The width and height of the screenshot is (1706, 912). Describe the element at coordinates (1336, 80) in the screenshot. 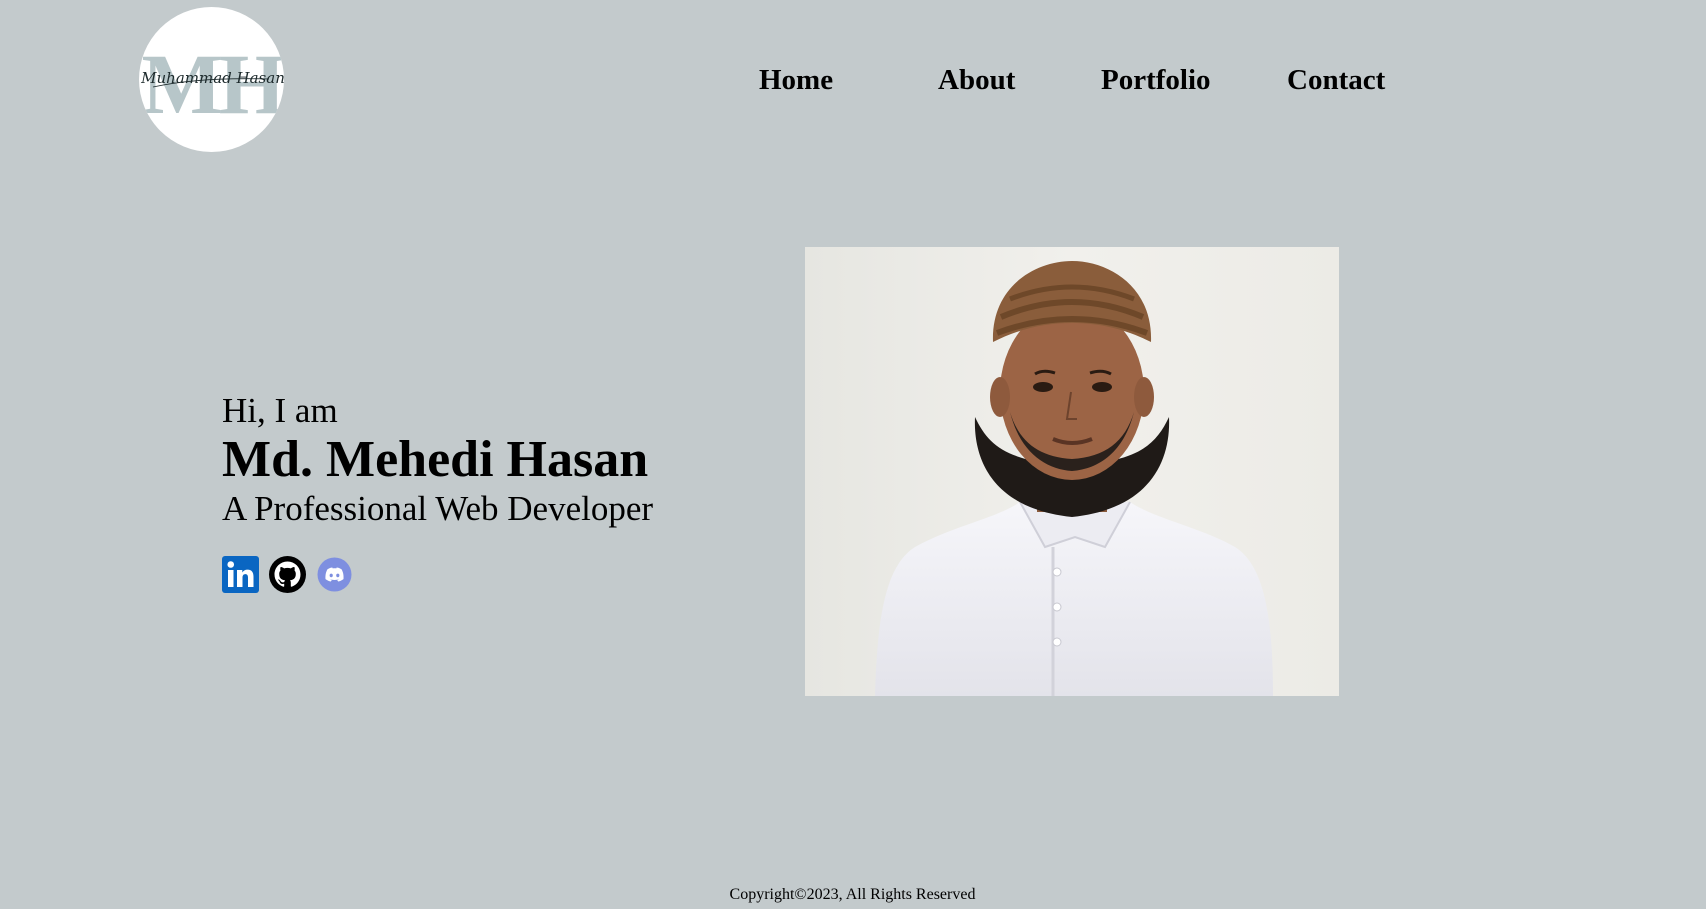

I see `nav-contact: Contact` at that location.